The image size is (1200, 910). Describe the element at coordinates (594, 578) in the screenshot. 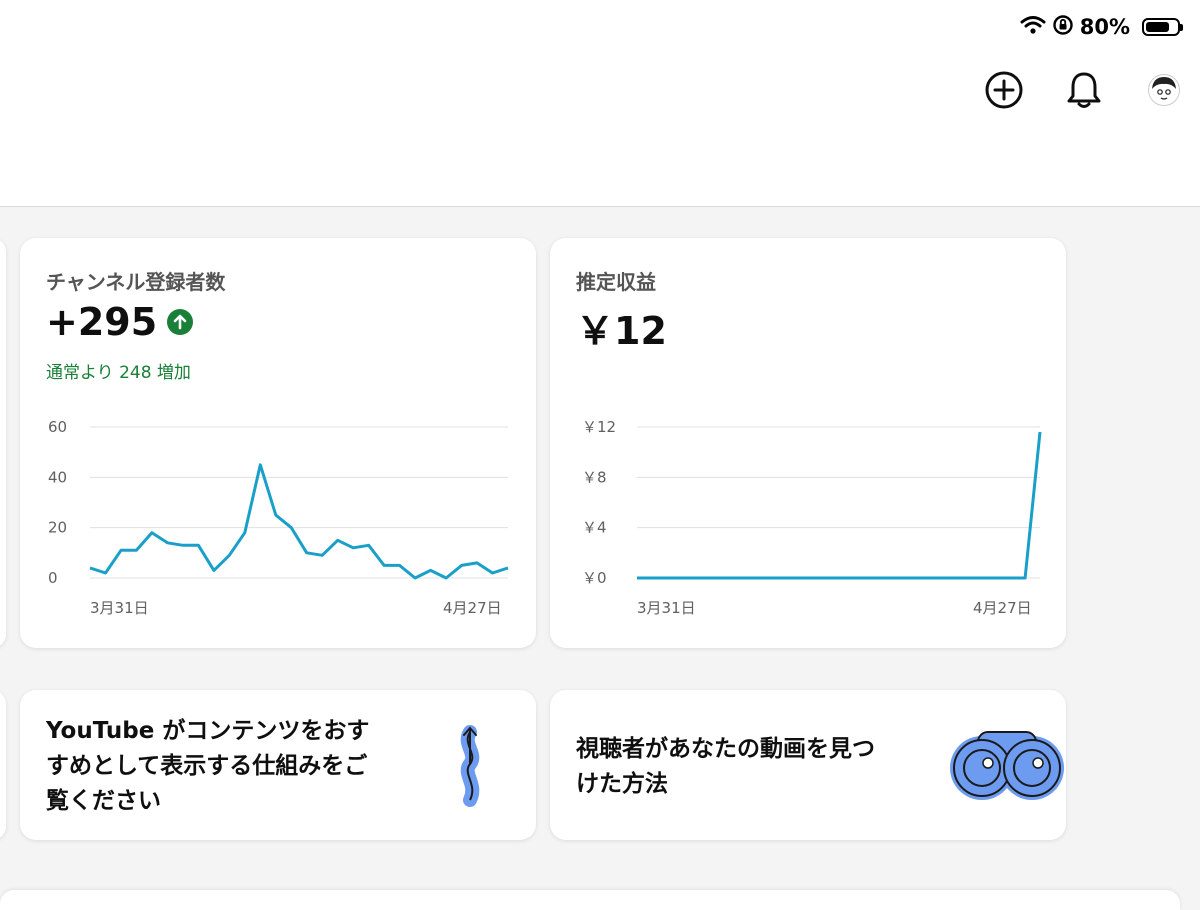

I see `y-tick-label: ￥0` at that location.